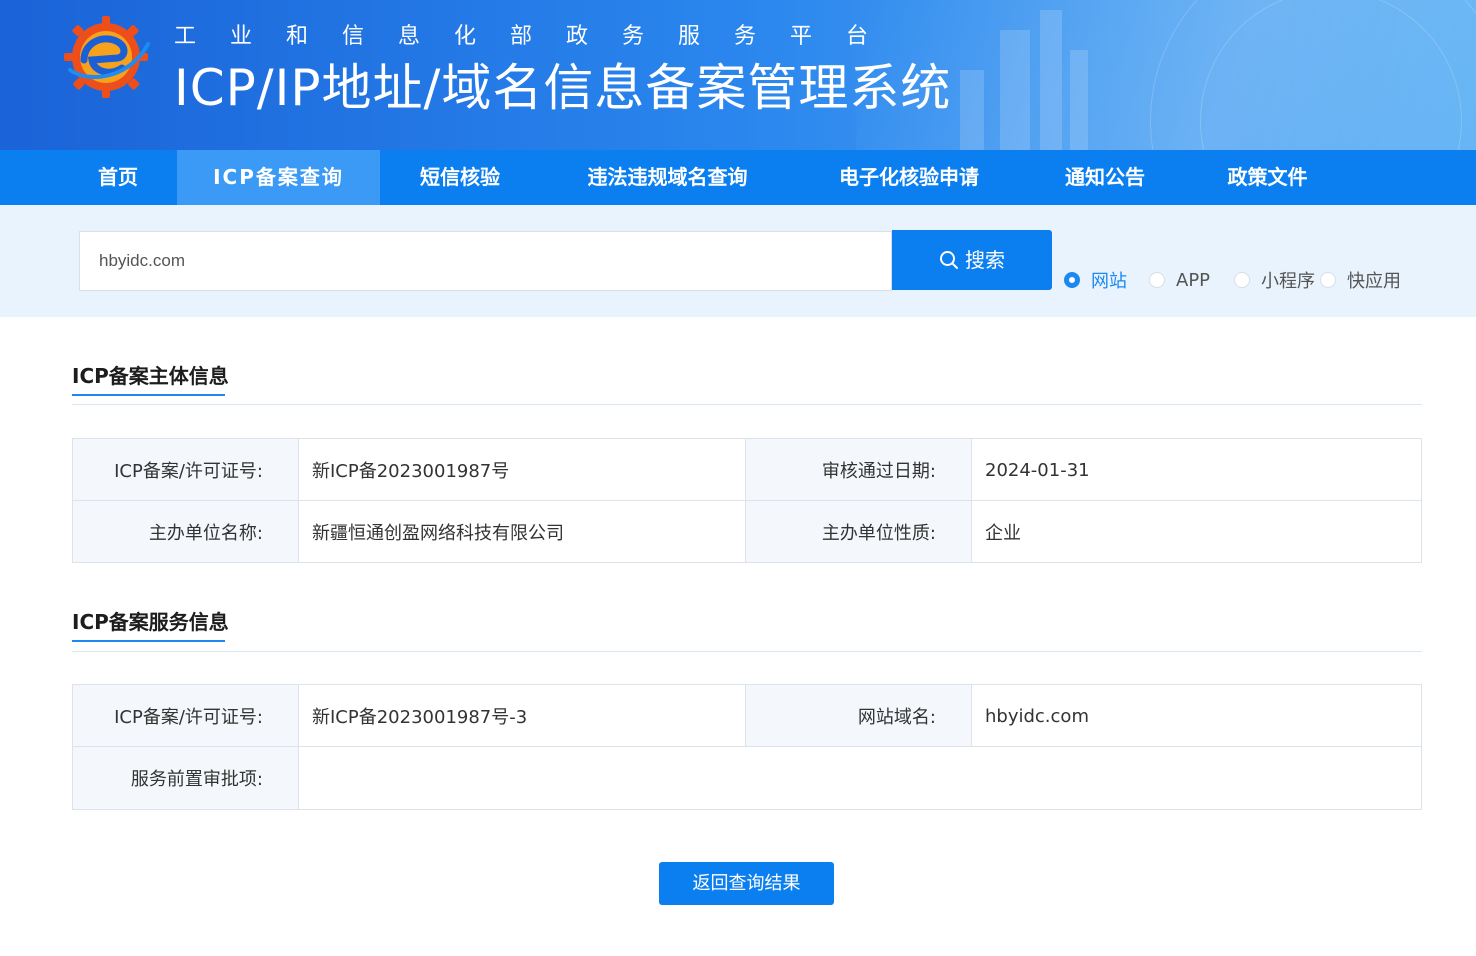 This screenshot has width=1476, height=956. I want to click on type-radio-label: 网站, so click(1109, 281).